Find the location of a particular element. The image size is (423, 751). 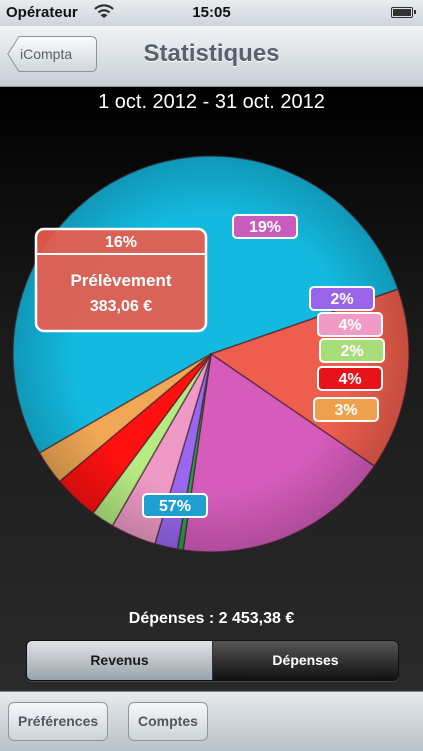

total-expenses: Dépenses : 2 453,38 € is located at coordinates (211, 618).